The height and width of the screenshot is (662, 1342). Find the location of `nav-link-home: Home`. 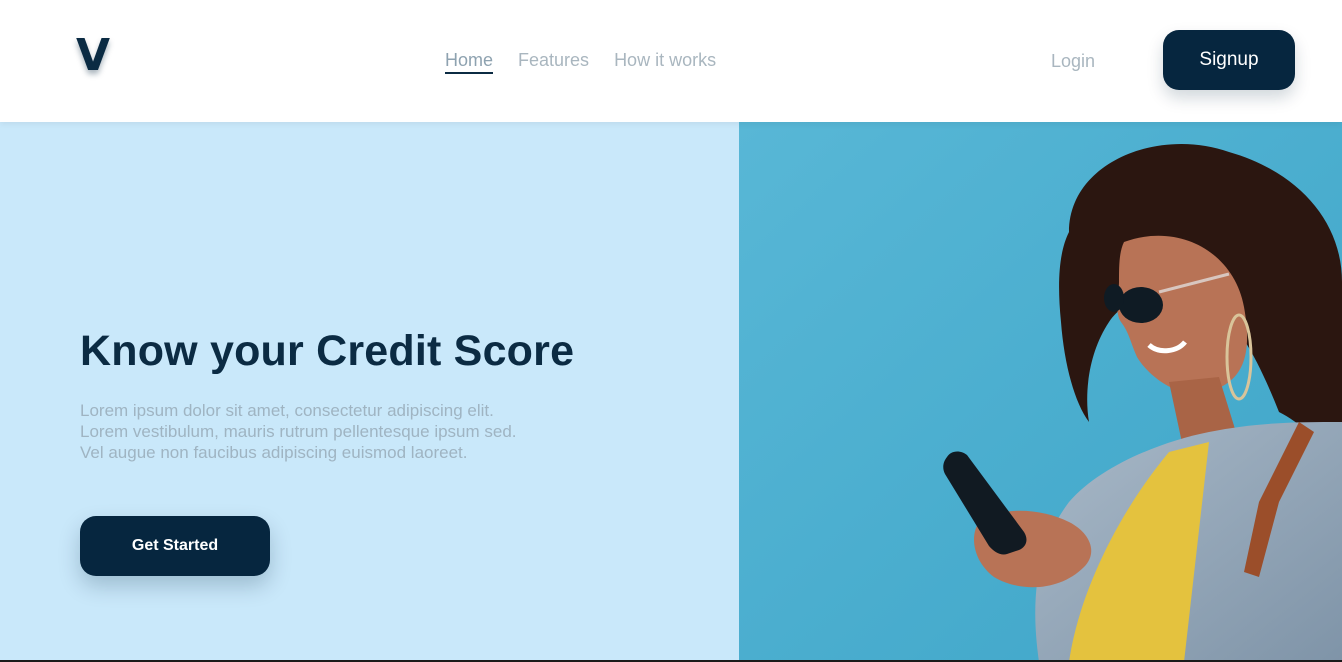

nav-link-home: Home is located at coordinates (469, 61).